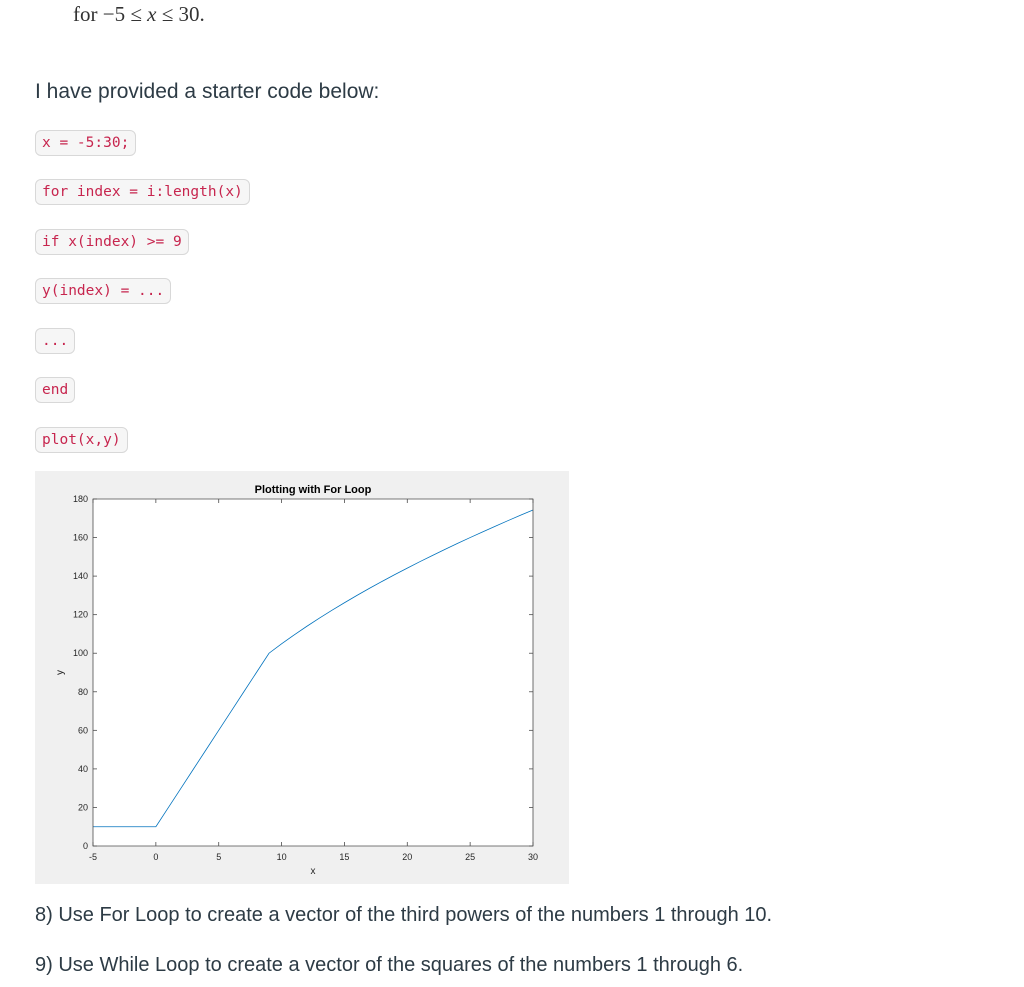 The image size is (1024, 987). I want to click on range-upper: 30., so click(191, 14).